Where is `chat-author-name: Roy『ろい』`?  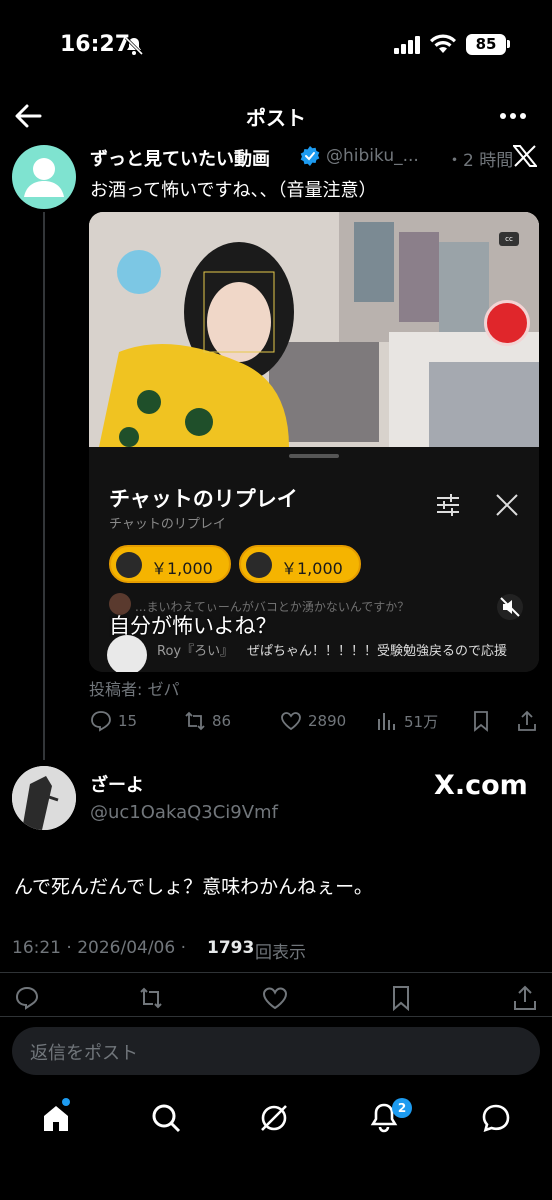 chat-author-name: Roy『ろい』 is located at coordinates (195, 651).